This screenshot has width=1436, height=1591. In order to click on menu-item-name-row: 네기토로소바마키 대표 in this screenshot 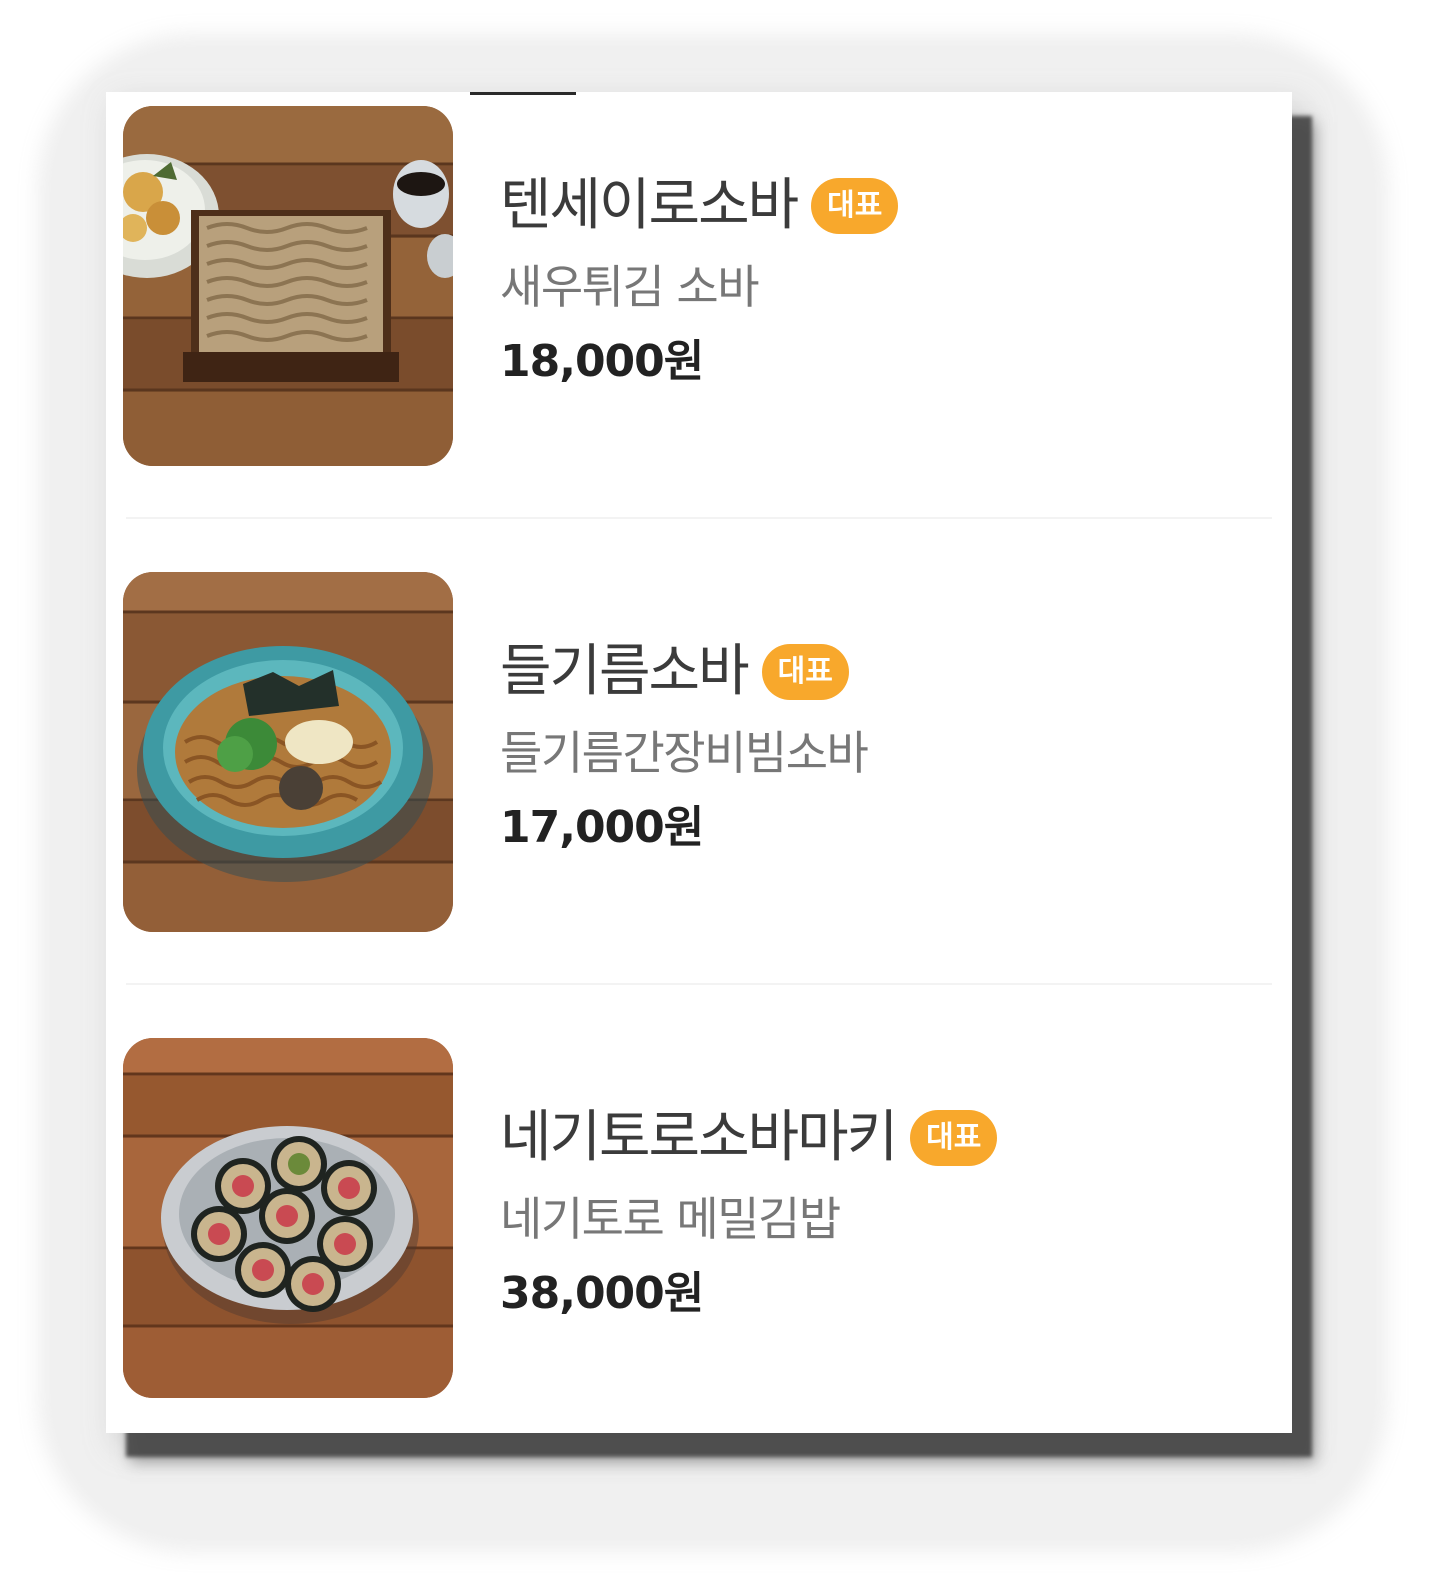, I will do `click(749, 1138)`.